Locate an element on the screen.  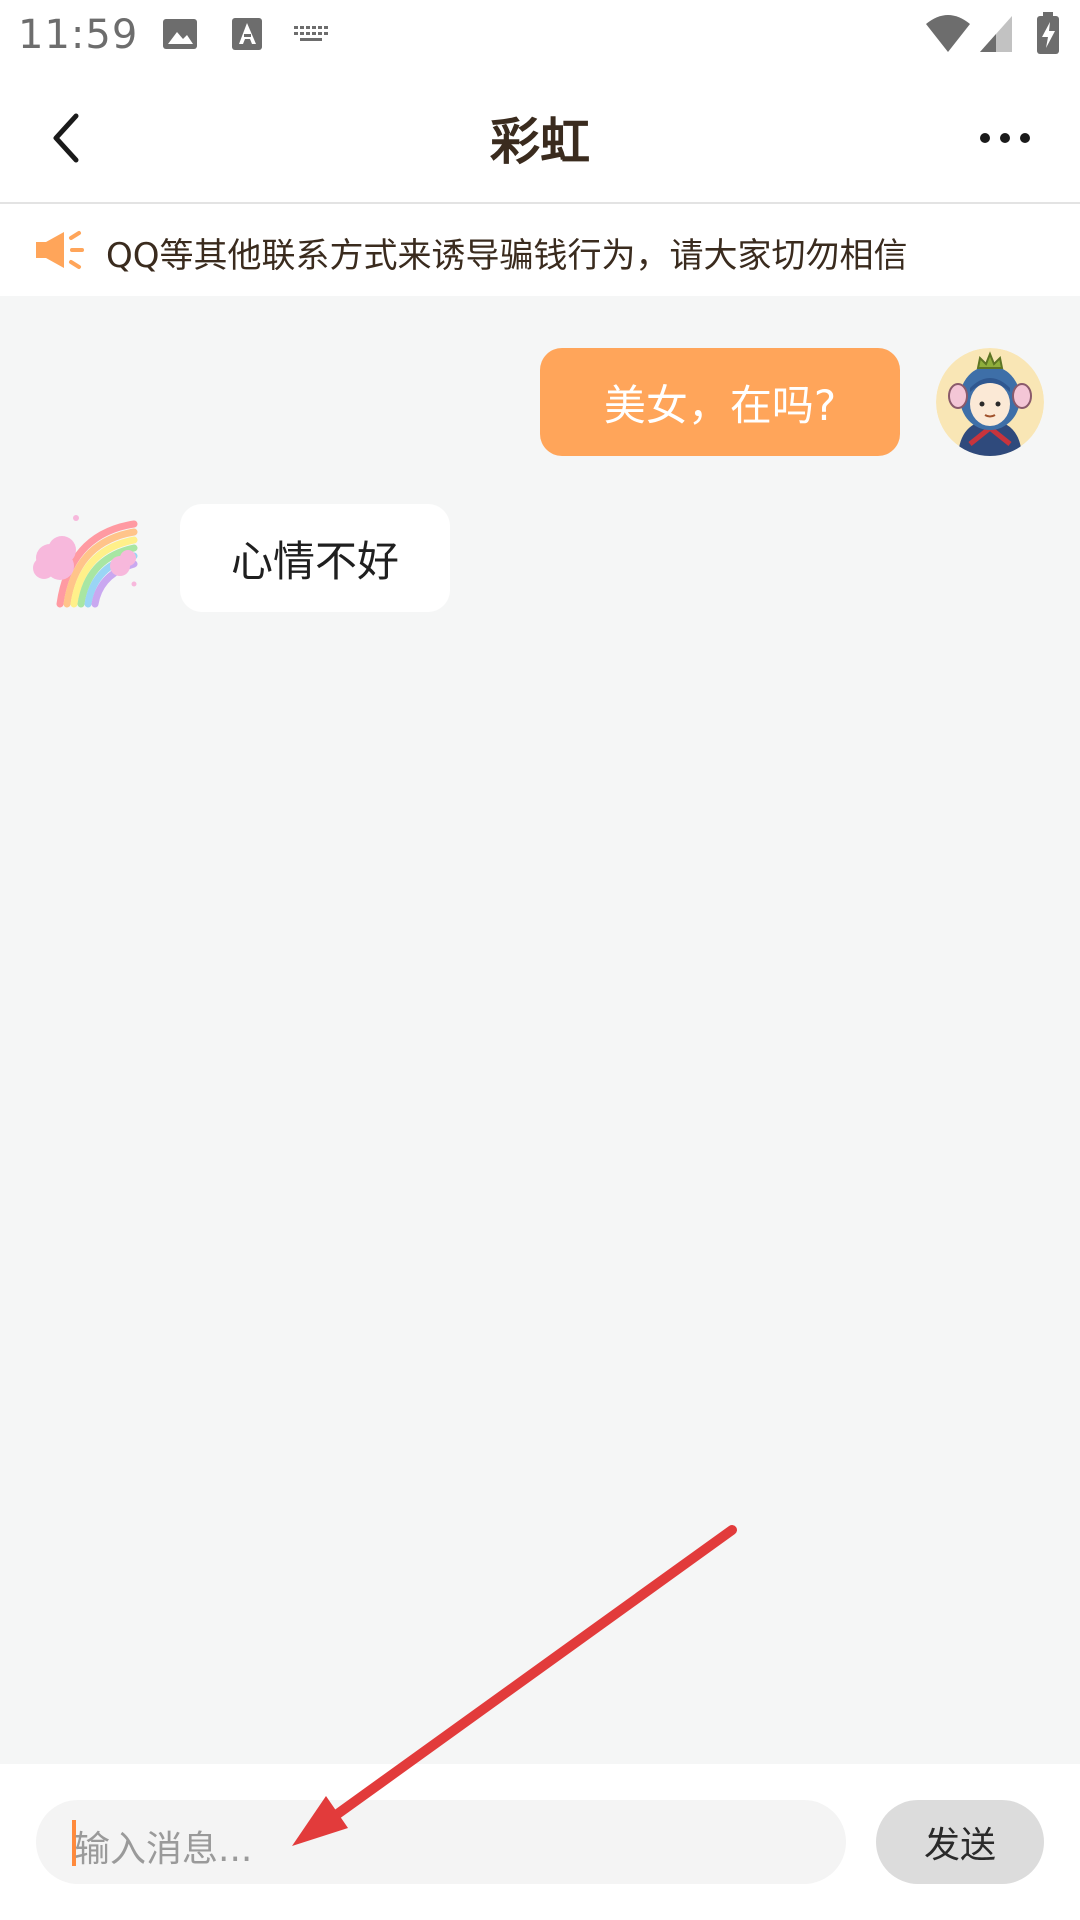
incoming-message-bubble: 心情不好 is located at coordinates (315, 558).